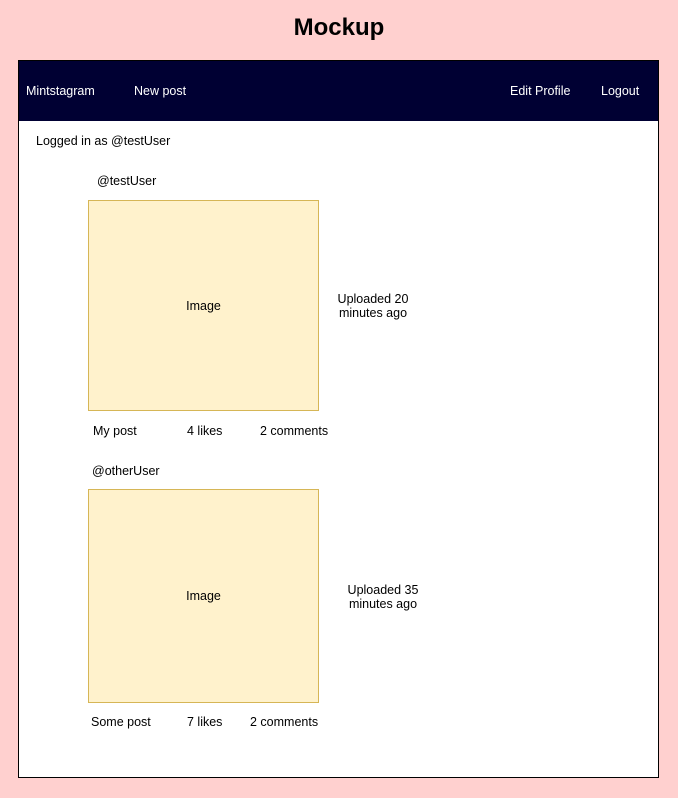 This screenshot has width=678, height=798. I want to click on nav-brand-link: Mintstagram, so click(60, 91).